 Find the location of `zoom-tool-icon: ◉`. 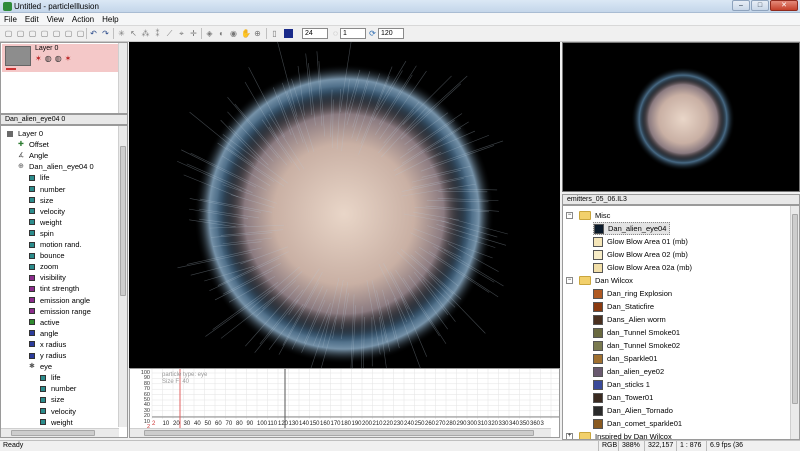

zoom-tool-icon: ◉ is located at coordinates (233, 33).